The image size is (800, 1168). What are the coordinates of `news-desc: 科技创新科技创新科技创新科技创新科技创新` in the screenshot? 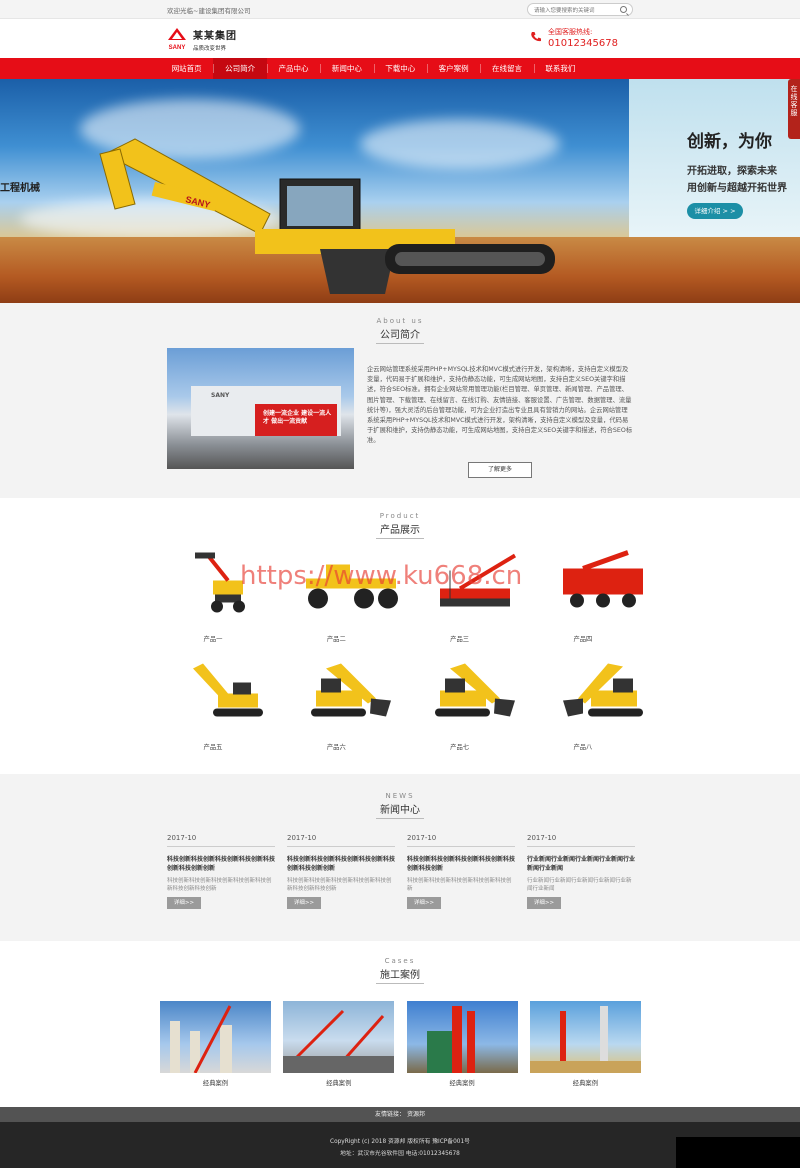 It's located at (459, 885).